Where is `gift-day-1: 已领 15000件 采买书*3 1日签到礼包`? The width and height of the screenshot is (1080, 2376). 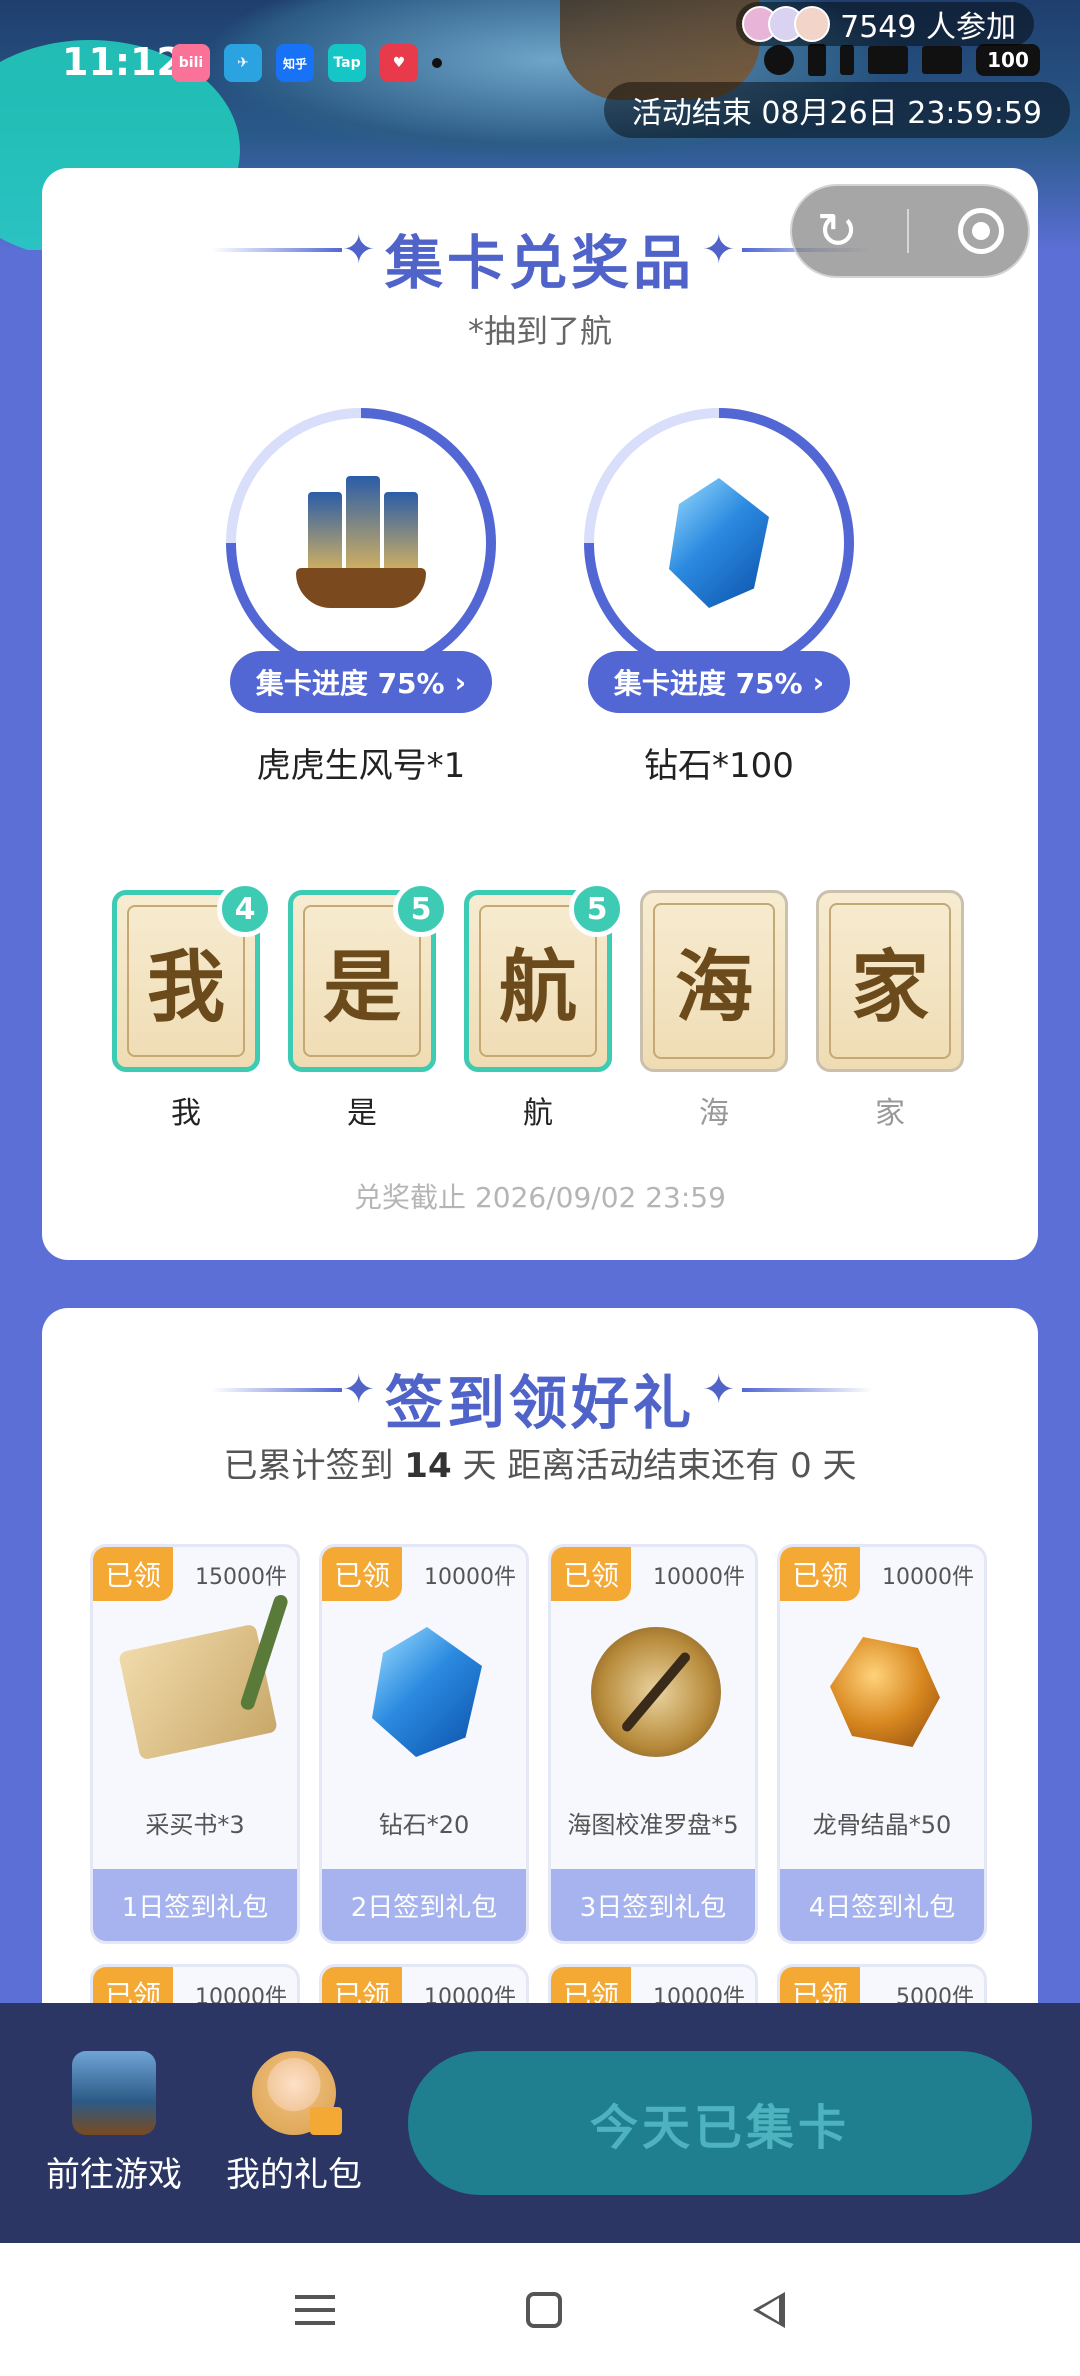 gift-day-1: 已领 15000件 采买书*3 1日签到礼包 is located at coordinates (195, 1744).